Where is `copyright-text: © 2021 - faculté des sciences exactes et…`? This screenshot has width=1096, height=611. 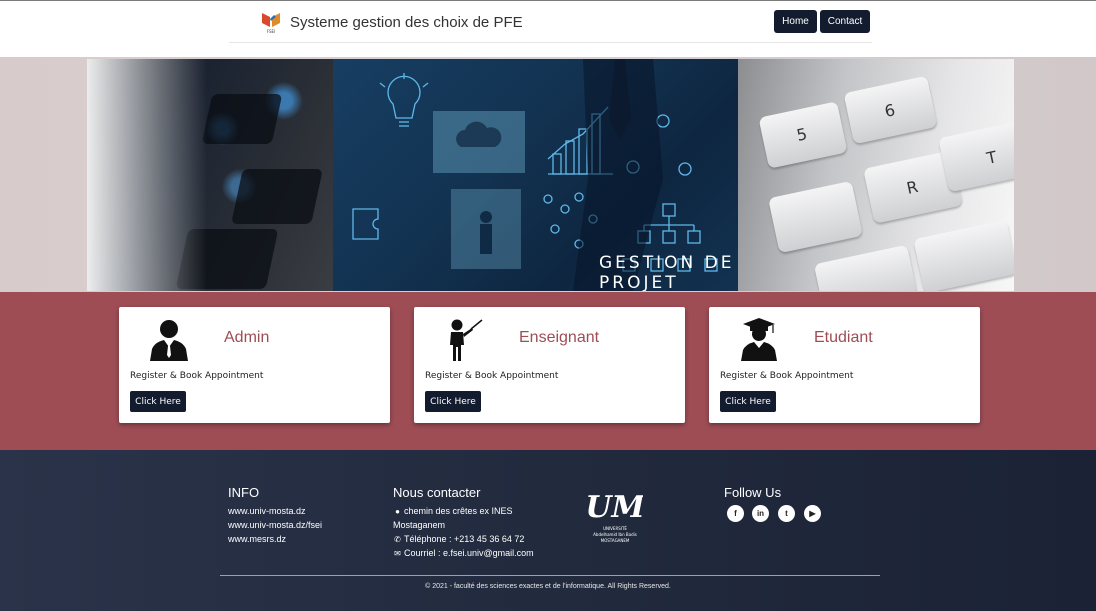 copyright-text: © 2021 - faculté des sciences exactes et… is located at coordinates (548, 586).